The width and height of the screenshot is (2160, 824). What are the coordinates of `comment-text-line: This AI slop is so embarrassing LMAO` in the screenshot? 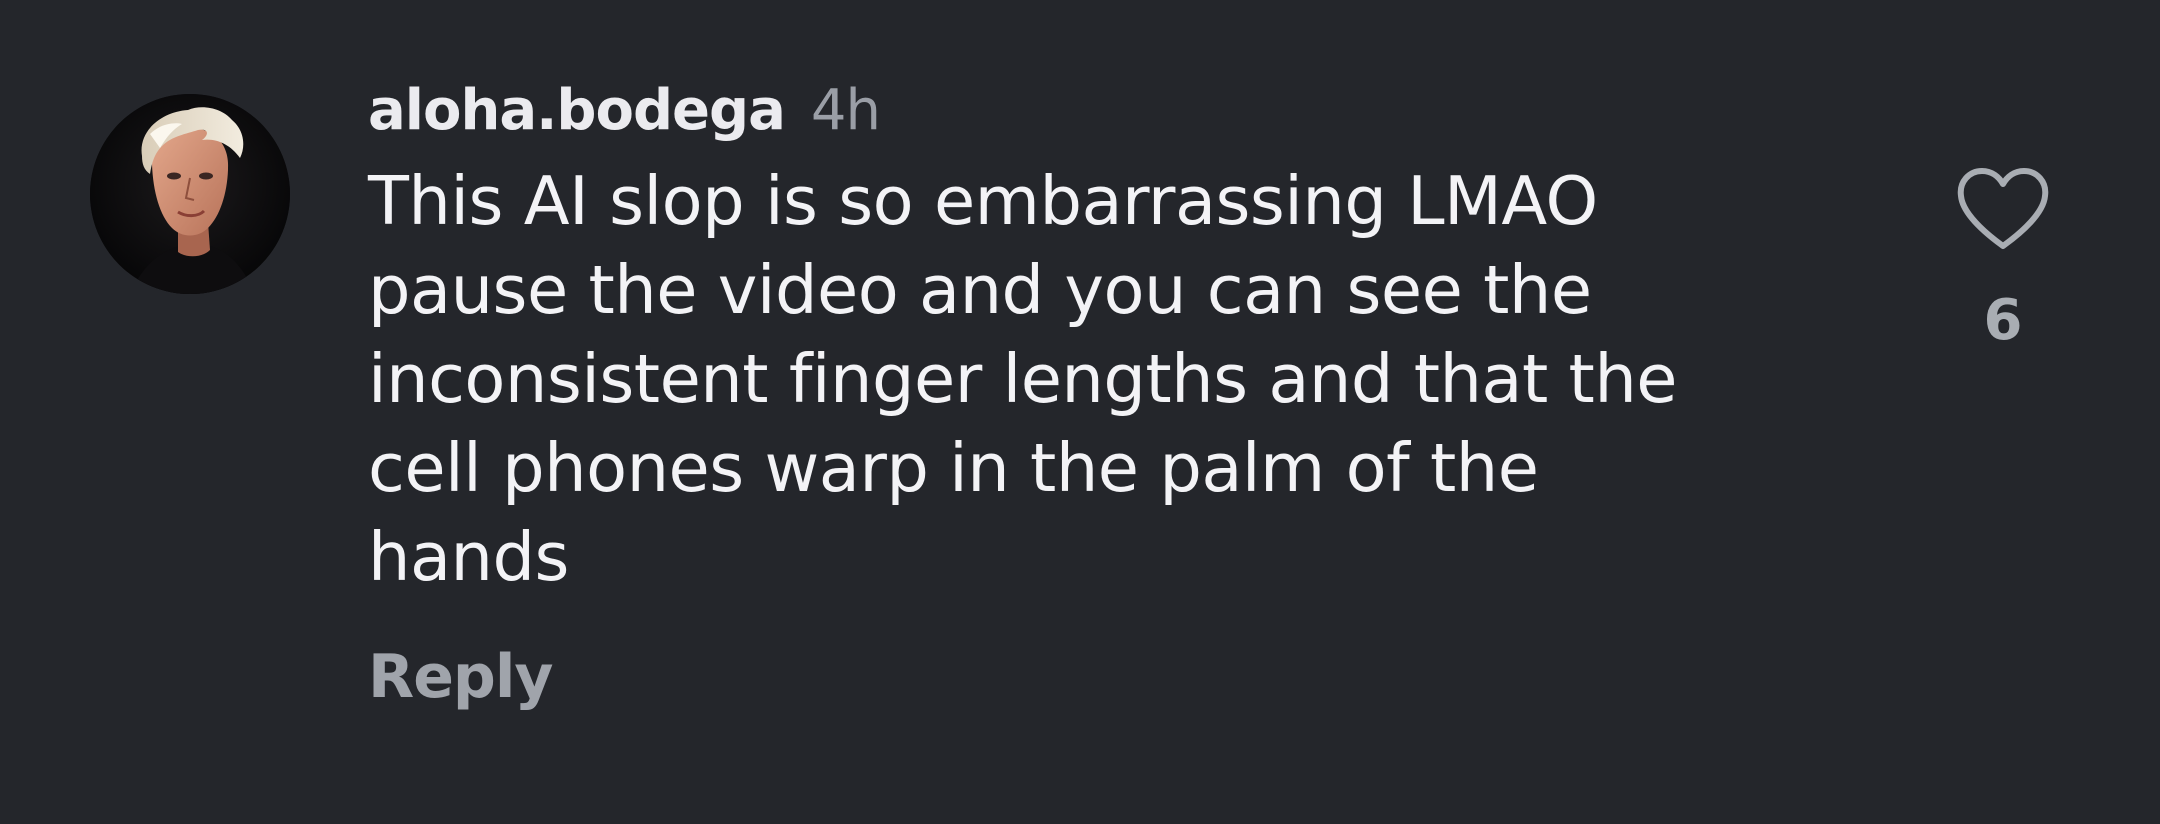 It's located at (983, 201).